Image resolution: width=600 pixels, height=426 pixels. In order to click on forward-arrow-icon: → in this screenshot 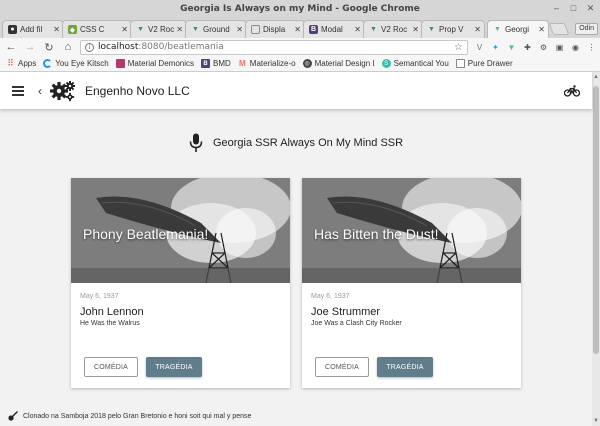, I will do `click(30, 47)`.